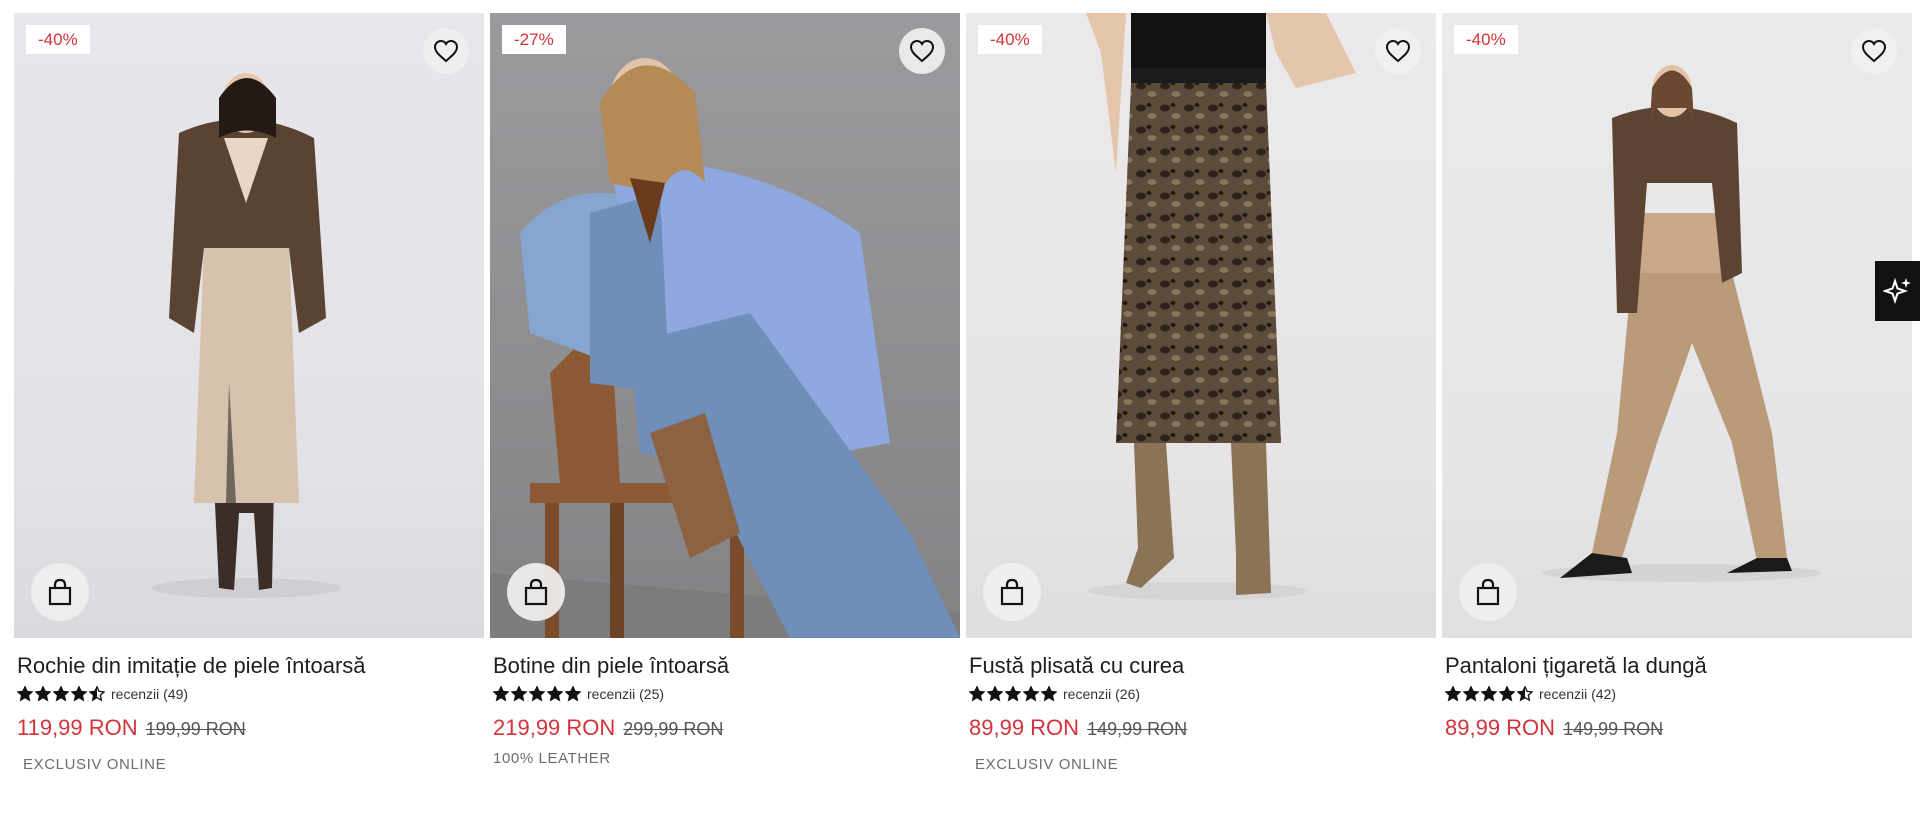 This screenshot has width=1920, height=817. Describe the element at coordinates (554, 727) in the screenshot. I see `sale-price: 219,99 RON` at that location.